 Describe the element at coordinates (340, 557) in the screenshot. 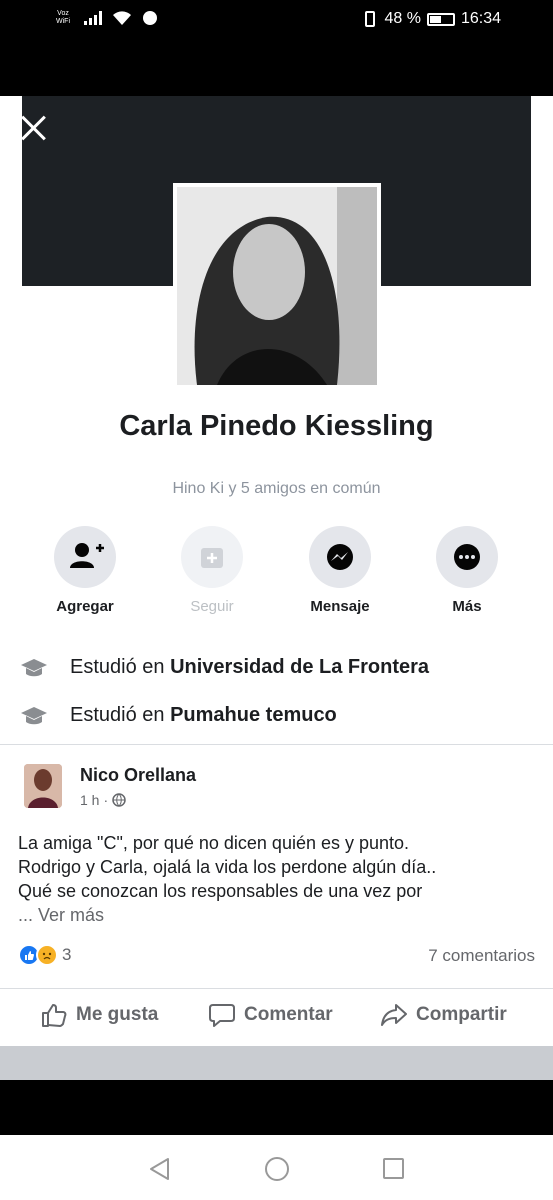

I see `messenger-icon` at that location.